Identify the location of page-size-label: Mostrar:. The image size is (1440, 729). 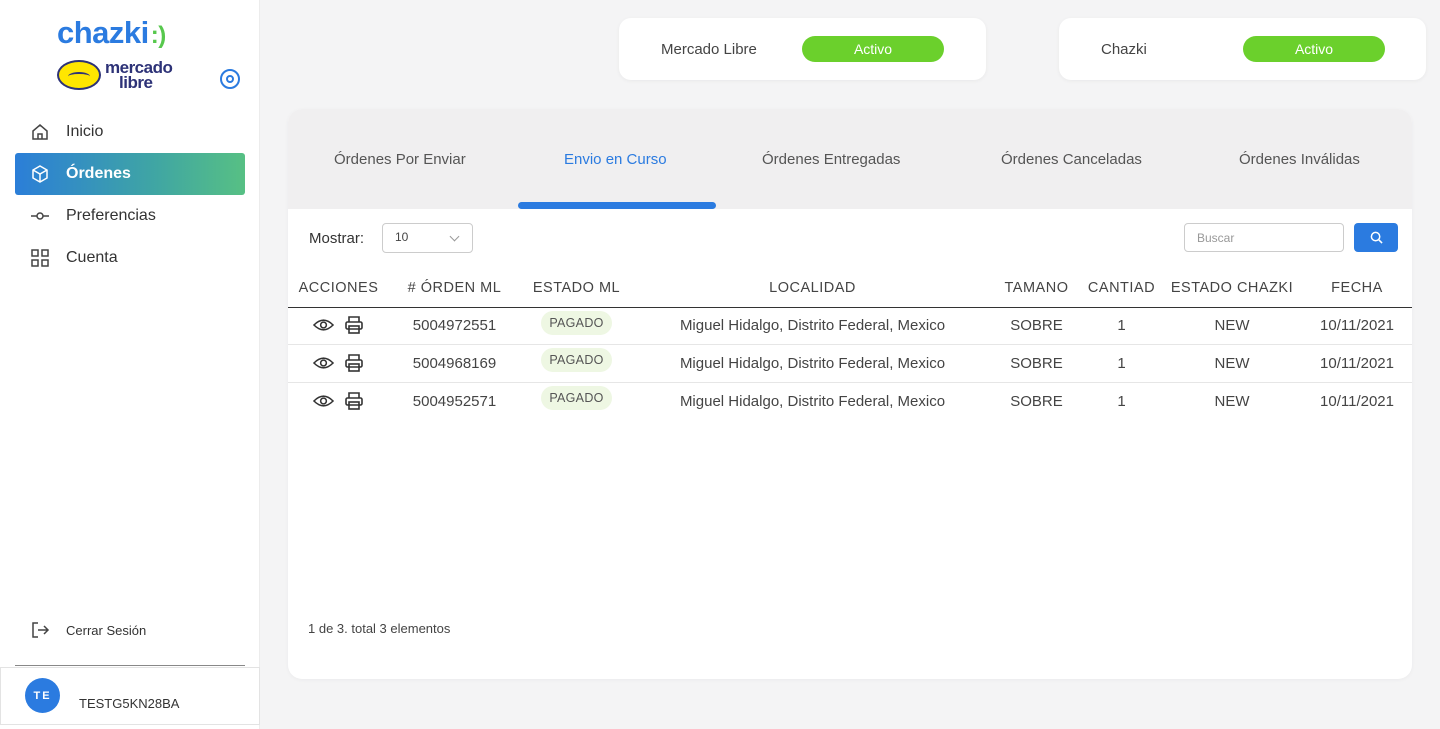
(337, 238).